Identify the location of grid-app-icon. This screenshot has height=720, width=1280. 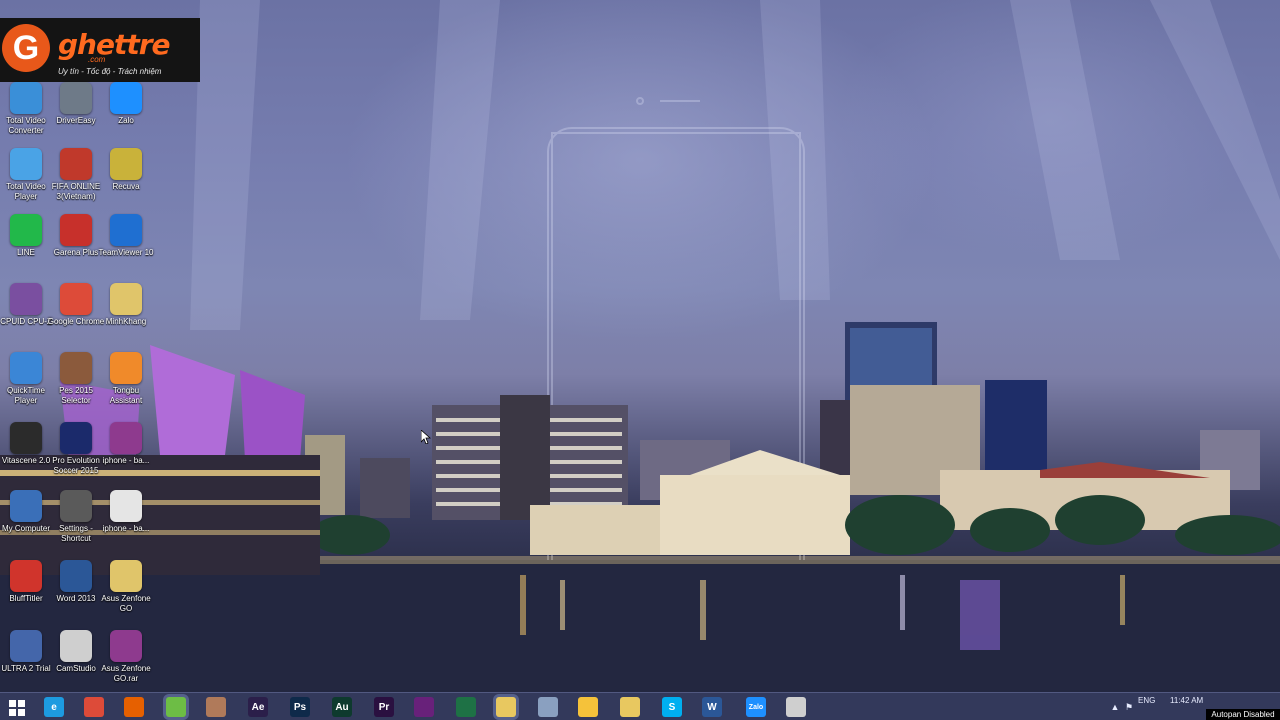
(216, 707).